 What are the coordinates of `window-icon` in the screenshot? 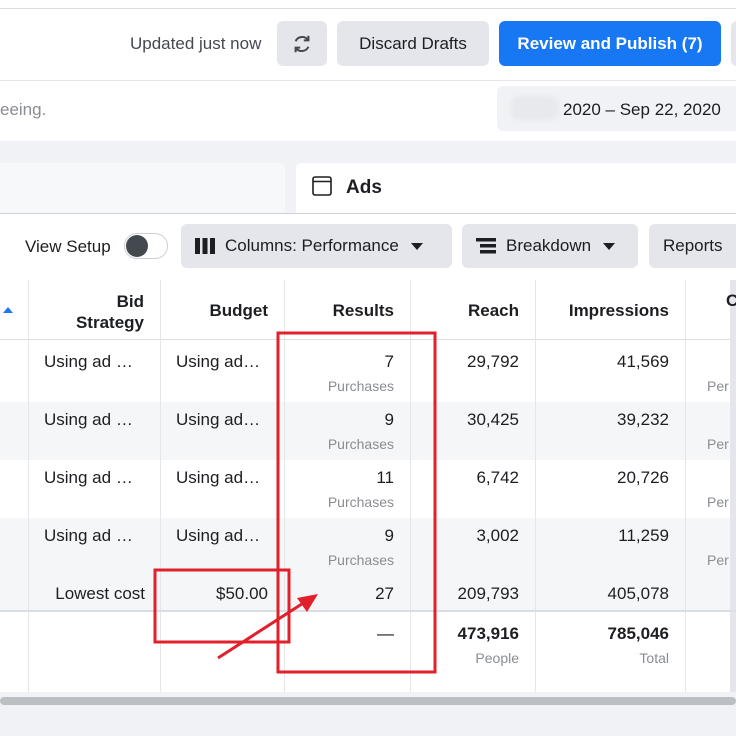 It's located at (322, 186).